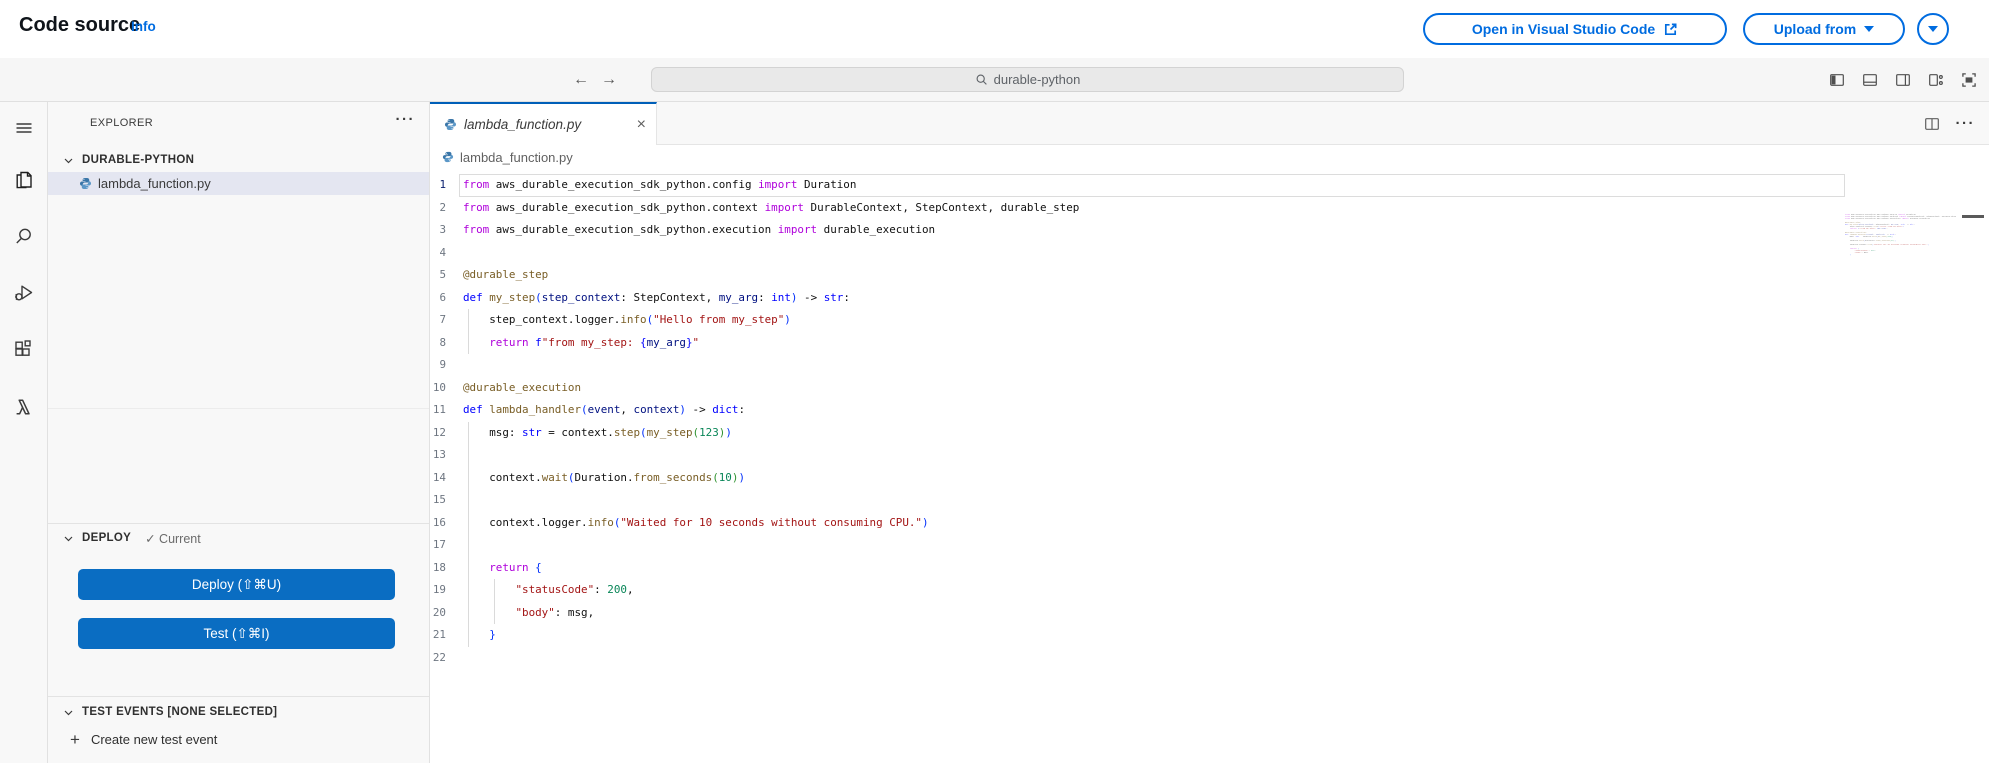 Image resolution: width=1989 pixels, height=763 pixels. Describe the element at coordinates (1973, 216) in the screenshot. I see `overview-ruler-mark` at that location.